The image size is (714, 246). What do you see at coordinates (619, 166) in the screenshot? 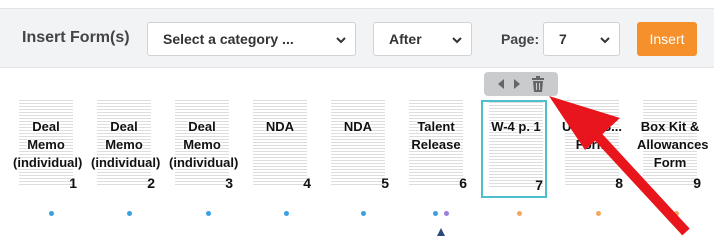
I see `red-arrow-annotation` at bounding box center [619, 166].